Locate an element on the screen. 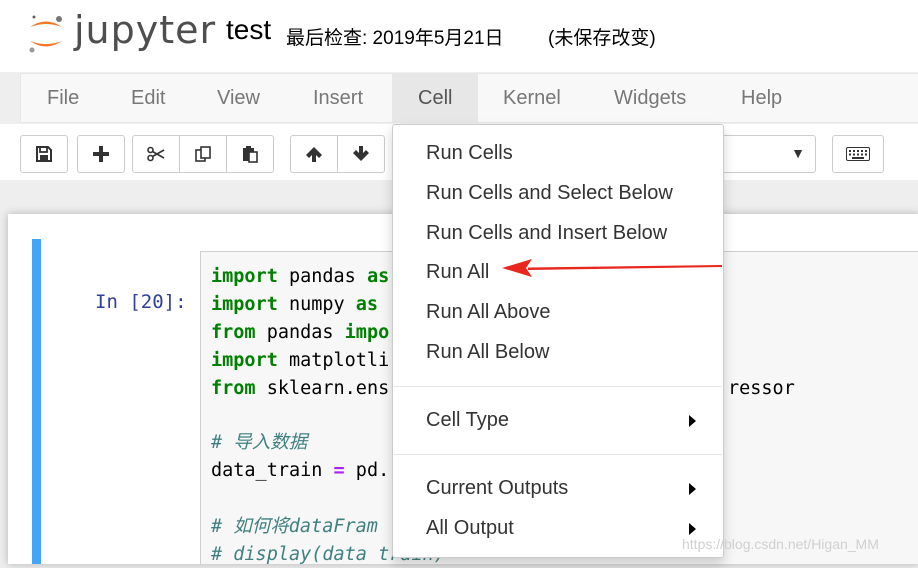  move-group is located at coordinates (337, 154).